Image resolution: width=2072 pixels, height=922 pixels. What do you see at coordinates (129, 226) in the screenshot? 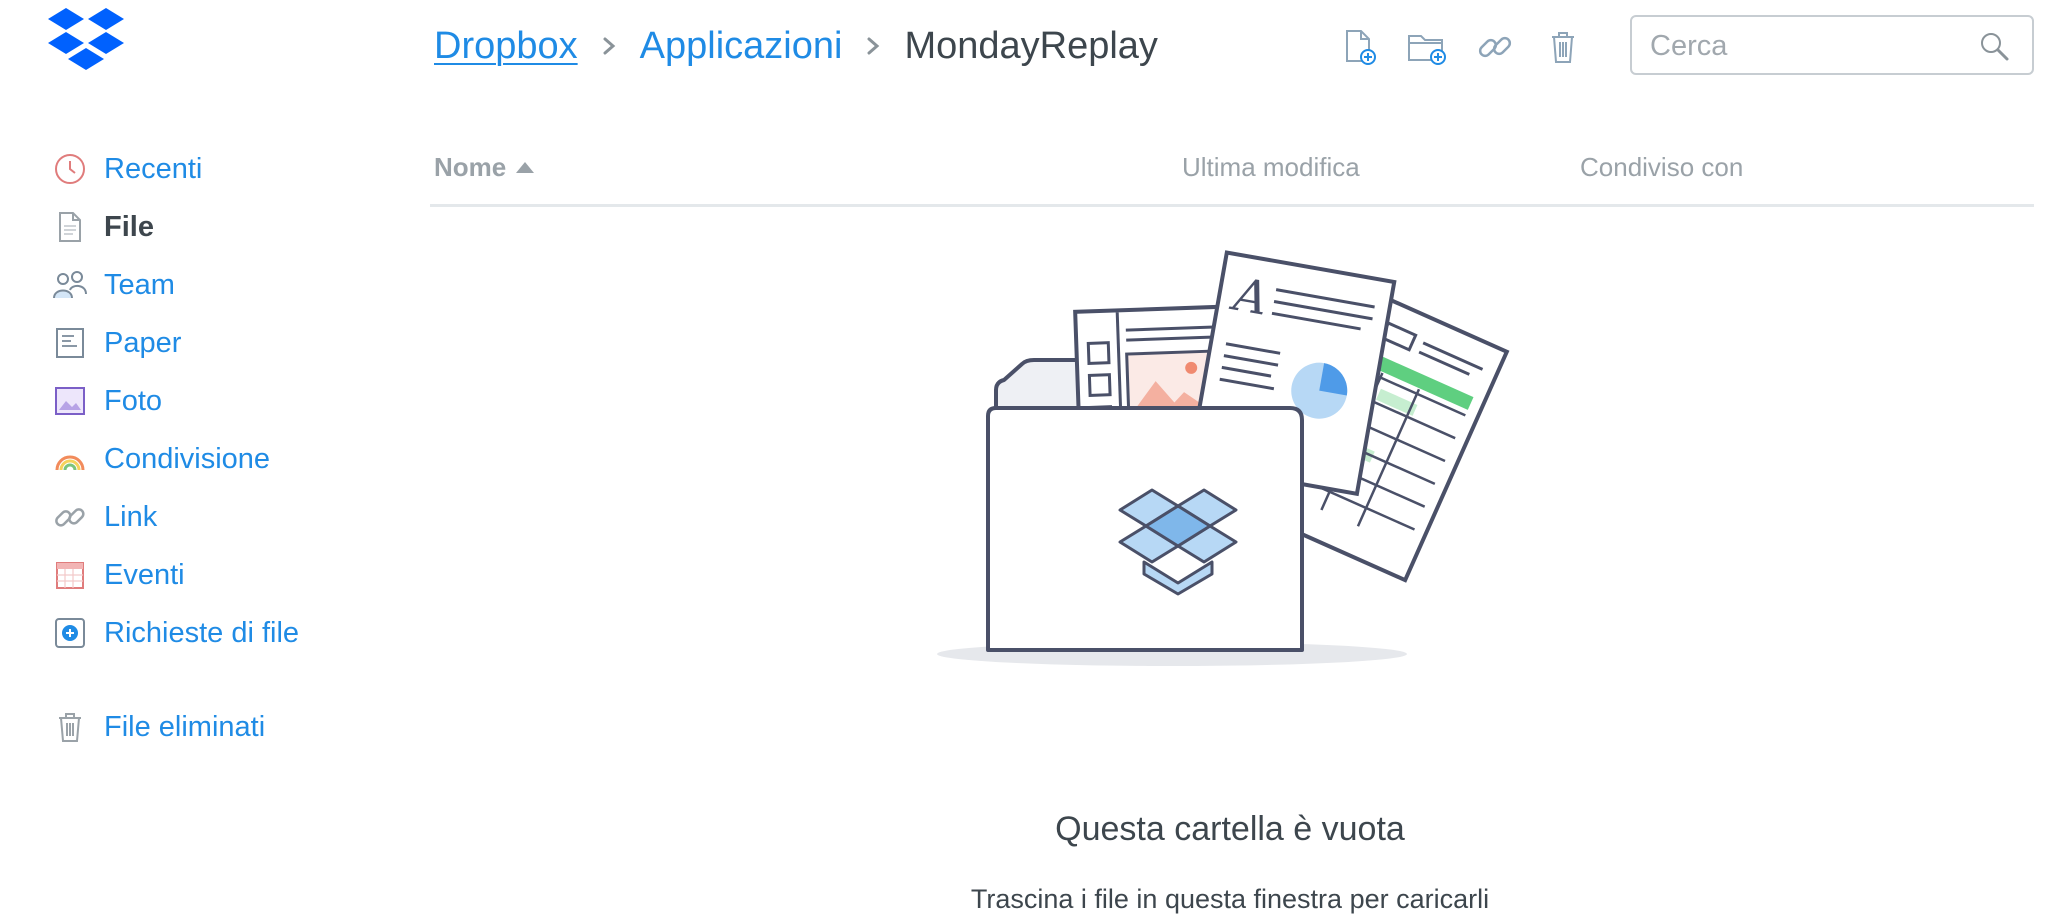
I see `sidebar-item-label: File` at bounding box center [129, 226].